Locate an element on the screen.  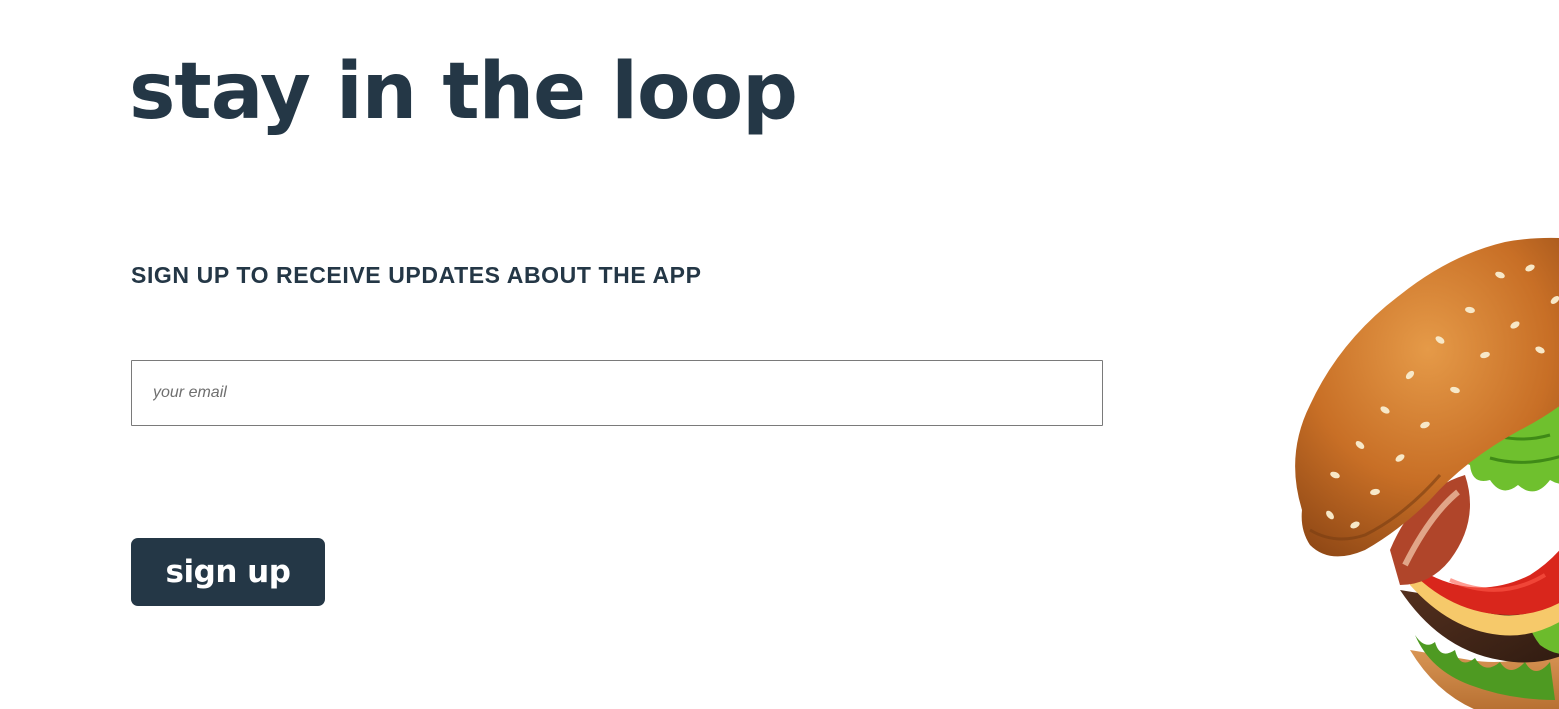
signup-subtitle: SIGN UP TO RECEIVE UPDATES ABOUT THE APP is located at coordinates (416, 275).